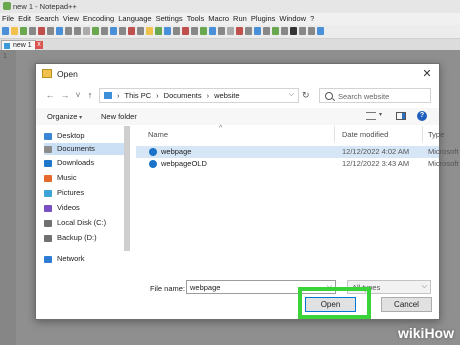 This screenshot has height=345, width=460. What do you see at coordinates (8, 197) in the screenshot?
I see `line-number-gutter` at bounding box center [8, 197].